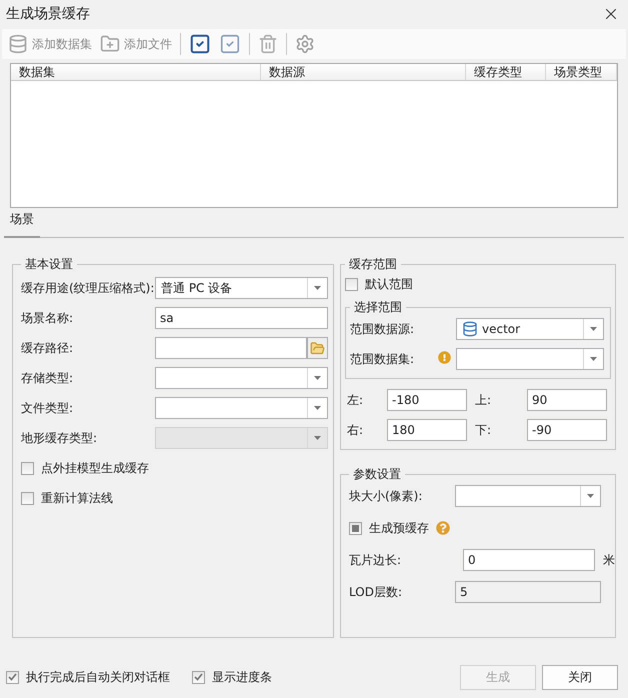  Describe the element at coordinates (49, 264) in the screenshot. I see `group-title: 基本设置` at that location.